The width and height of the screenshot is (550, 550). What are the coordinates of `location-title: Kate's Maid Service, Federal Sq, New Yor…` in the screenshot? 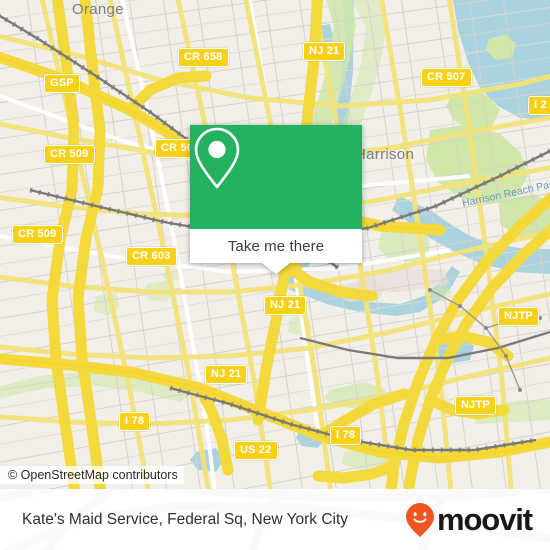 It's located at (185, 519).